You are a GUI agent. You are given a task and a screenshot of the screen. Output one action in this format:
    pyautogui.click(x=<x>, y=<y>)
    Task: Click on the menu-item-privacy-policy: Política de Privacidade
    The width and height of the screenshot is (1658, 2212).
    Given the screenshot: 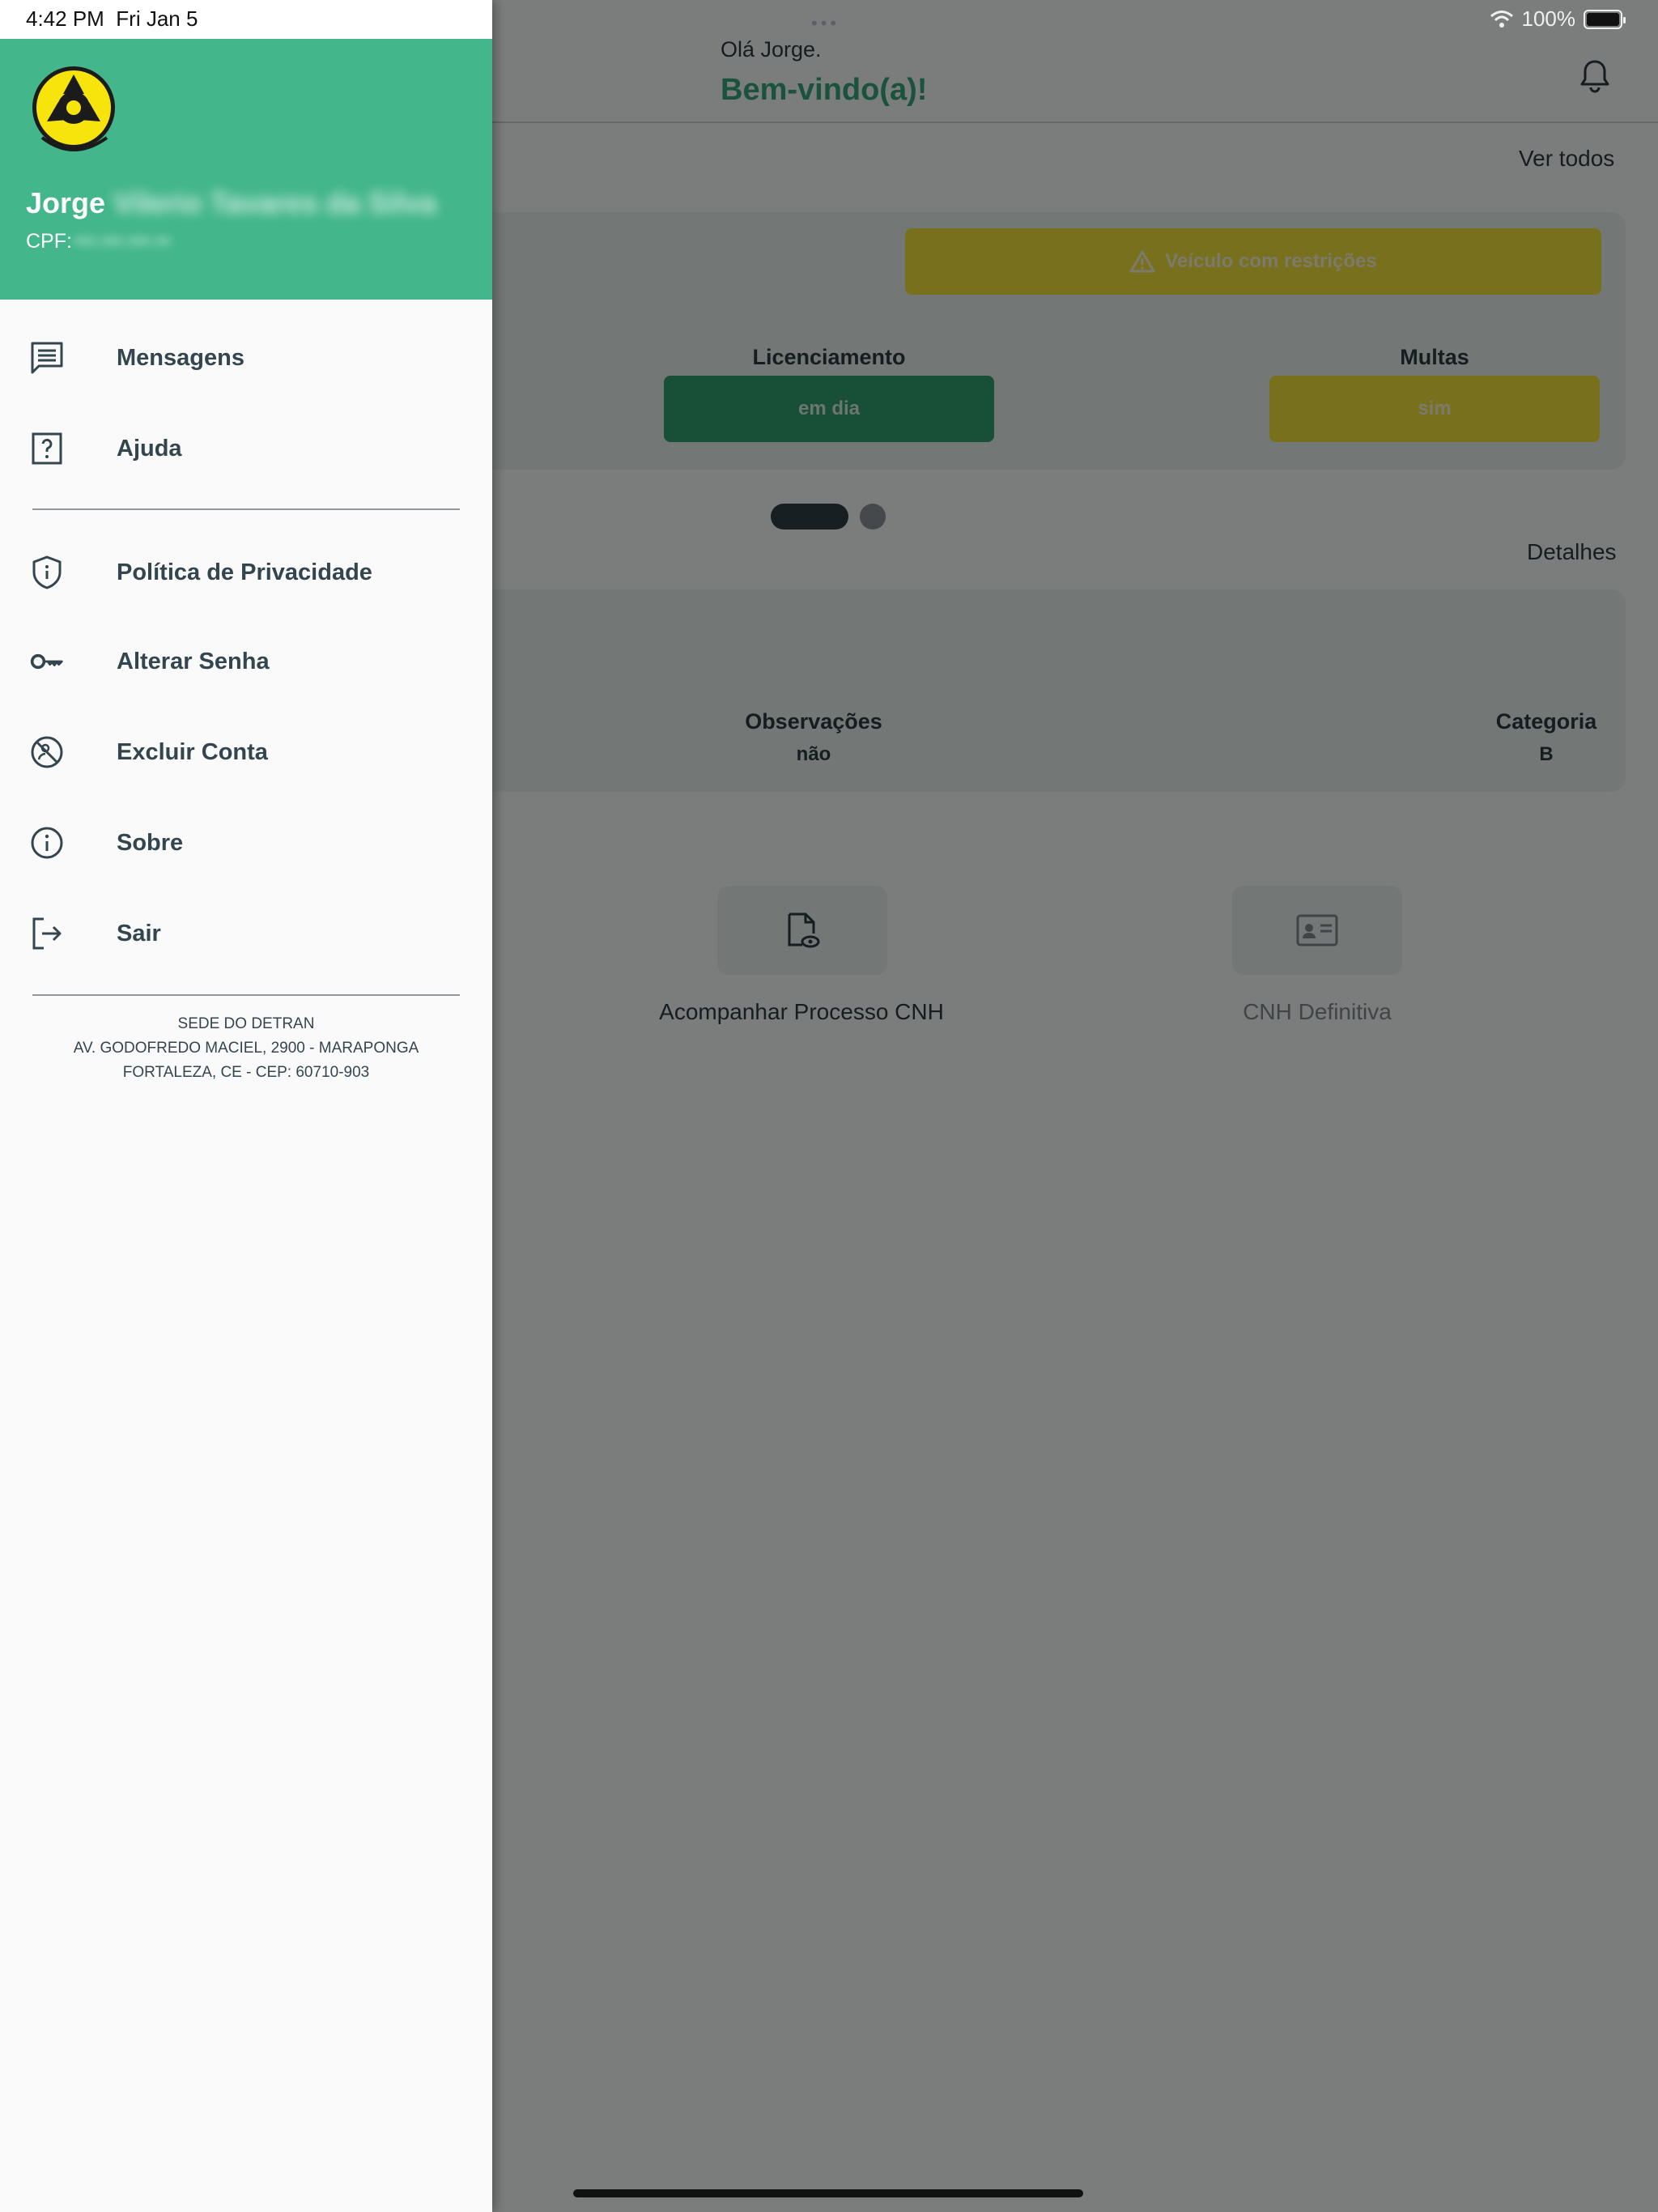 What is the action you would take?
    pyautogui.click(x=246, y=573)
    